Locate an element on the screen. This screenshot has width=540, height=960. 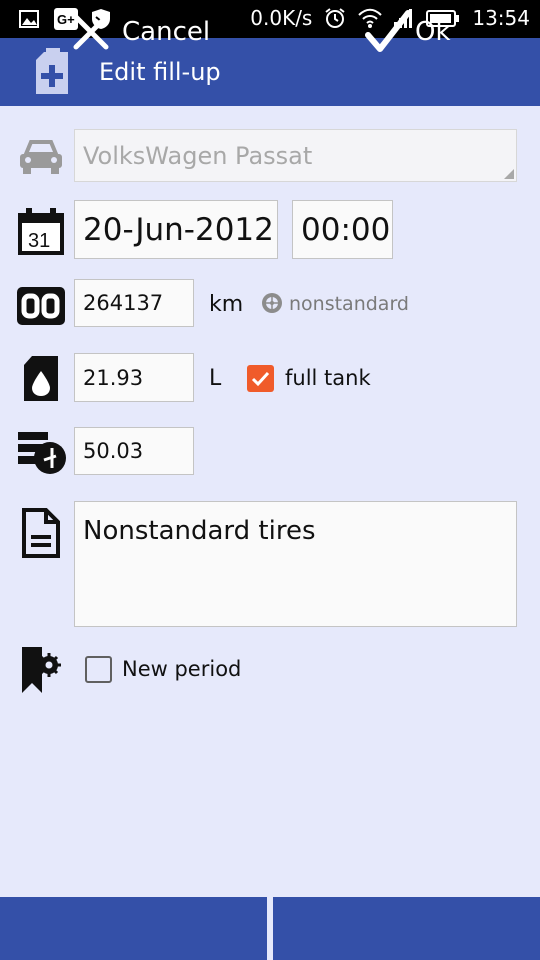
vehicle-spinner: VolksWagen Passat is located at coordinates (295, 155).